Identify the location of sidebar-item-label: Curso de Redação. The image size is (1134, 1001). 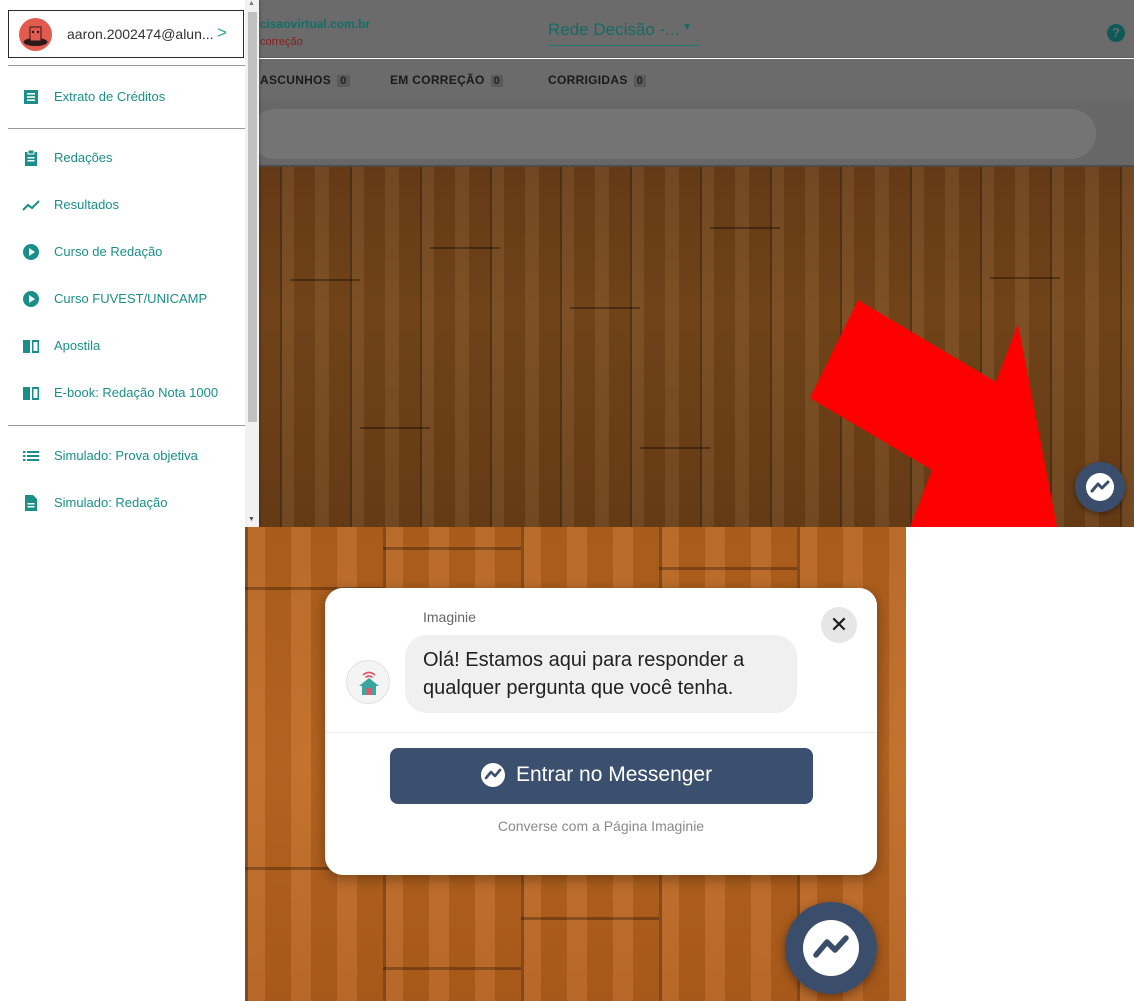
(108, 251).